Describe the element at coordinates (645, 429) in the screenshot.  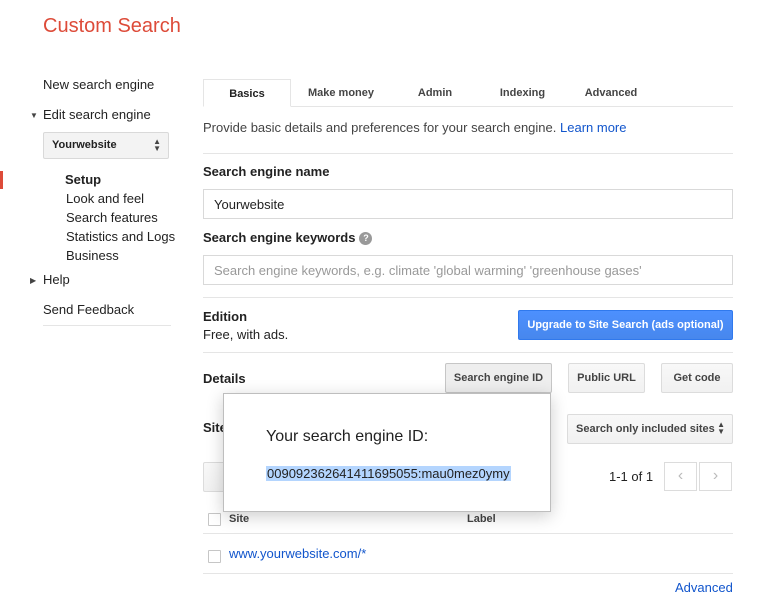
I see `search-mode-value: Search only included sites` at that location.